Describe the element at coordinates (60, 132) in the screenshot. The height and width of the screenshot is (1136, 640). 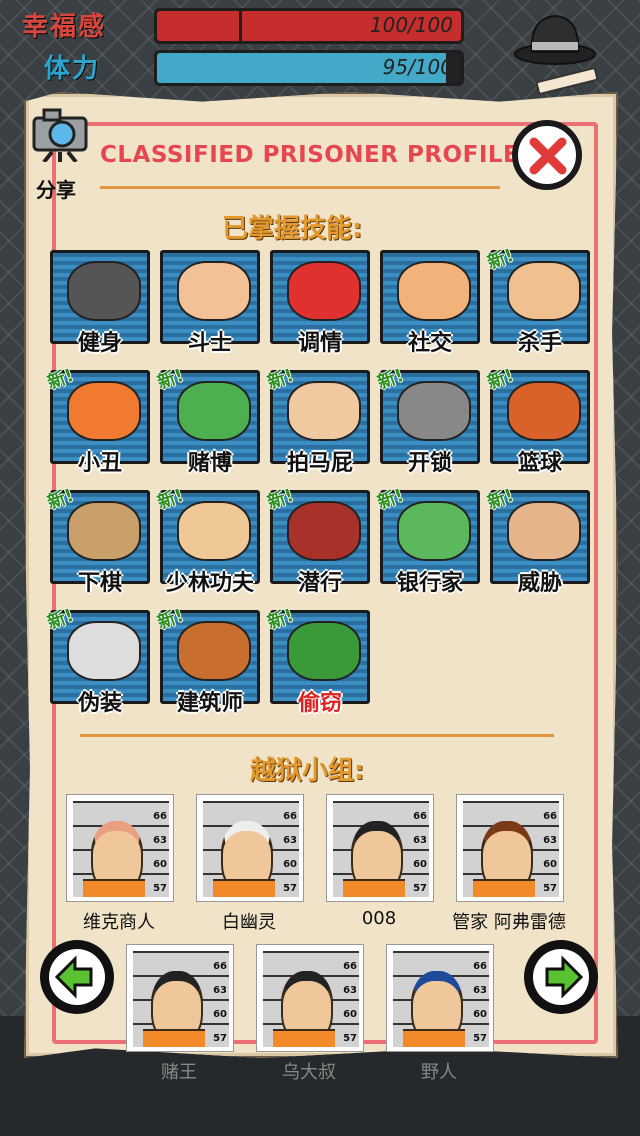
I see `camera-icon` at that location.